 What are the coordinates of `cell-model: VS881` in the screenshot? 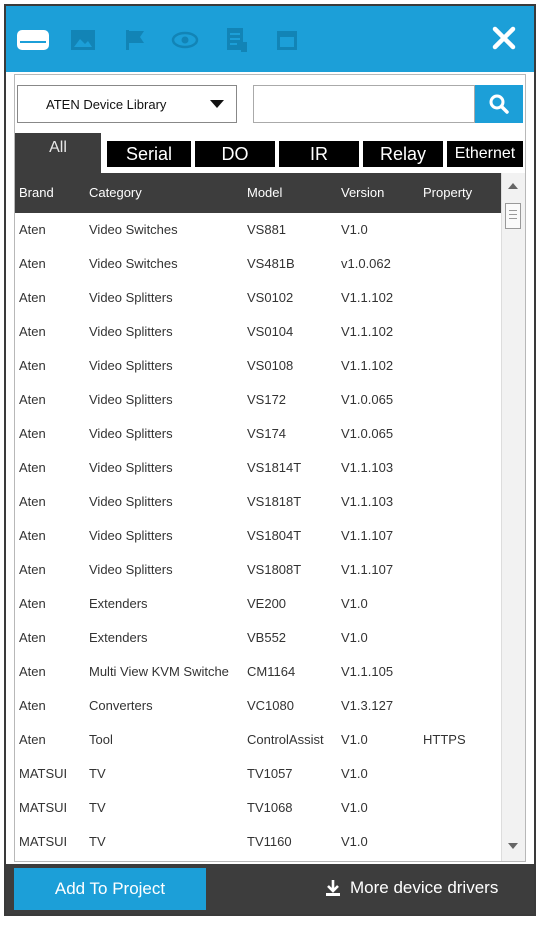 It's located at (267, 229).